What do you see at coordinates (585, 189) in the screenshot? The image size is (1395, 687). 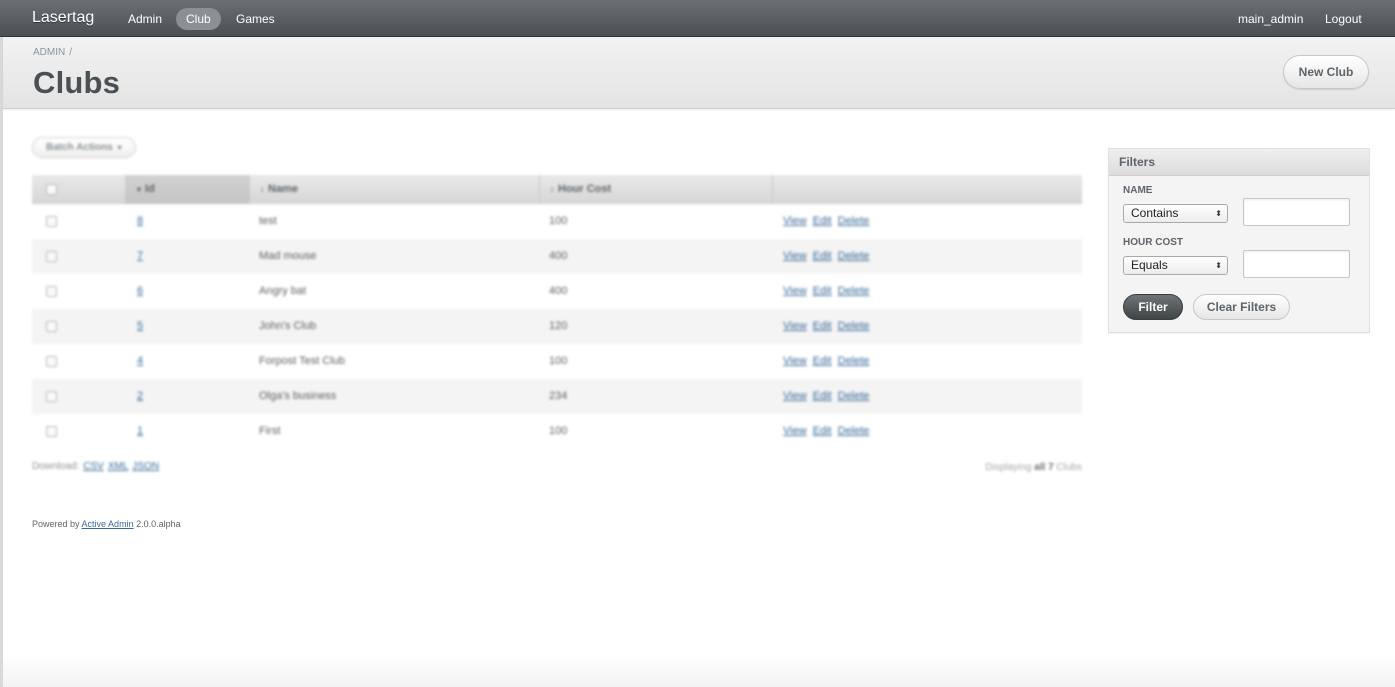 I see `column-header-hour-cost-label: Hour Cost` at bounding box center [585, 189].